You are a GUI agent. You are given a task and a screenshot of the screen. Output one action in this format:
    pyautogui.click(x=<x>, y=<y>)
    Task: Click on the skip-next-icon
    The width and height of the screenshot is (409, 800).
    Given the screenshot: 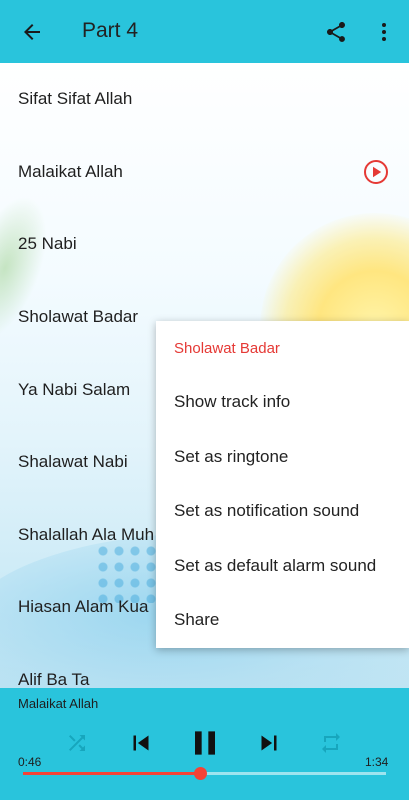 What is the action you would take?
    pyautogui.click(x=269, y=743)
    